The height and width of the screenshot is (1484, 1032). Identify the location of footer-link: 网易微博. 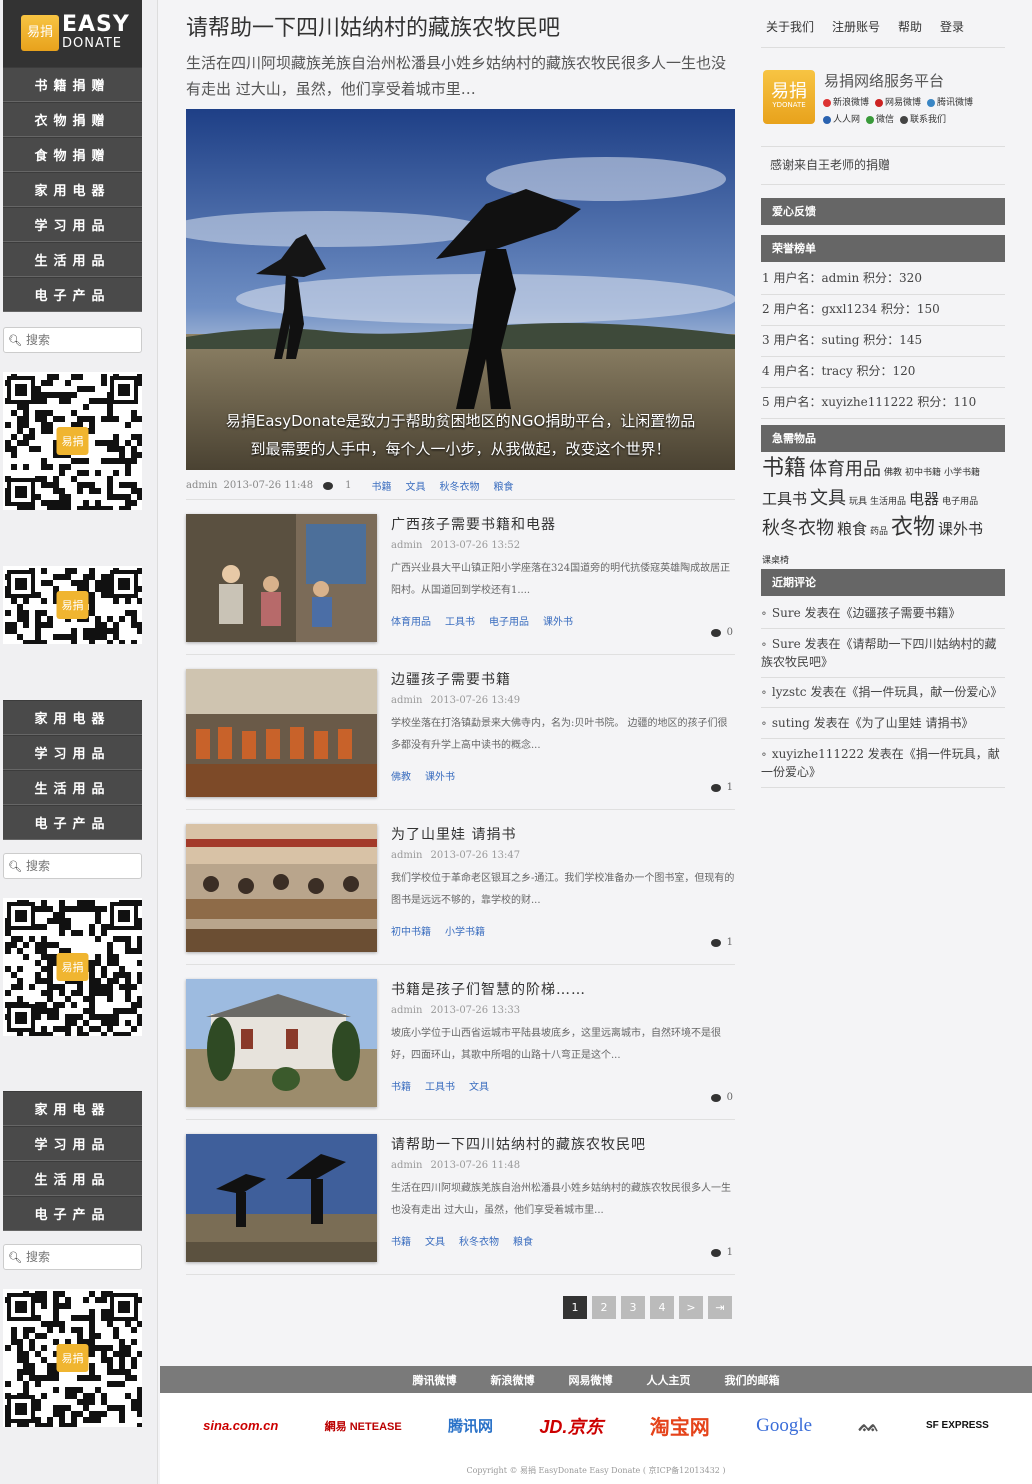
(591, 1380).